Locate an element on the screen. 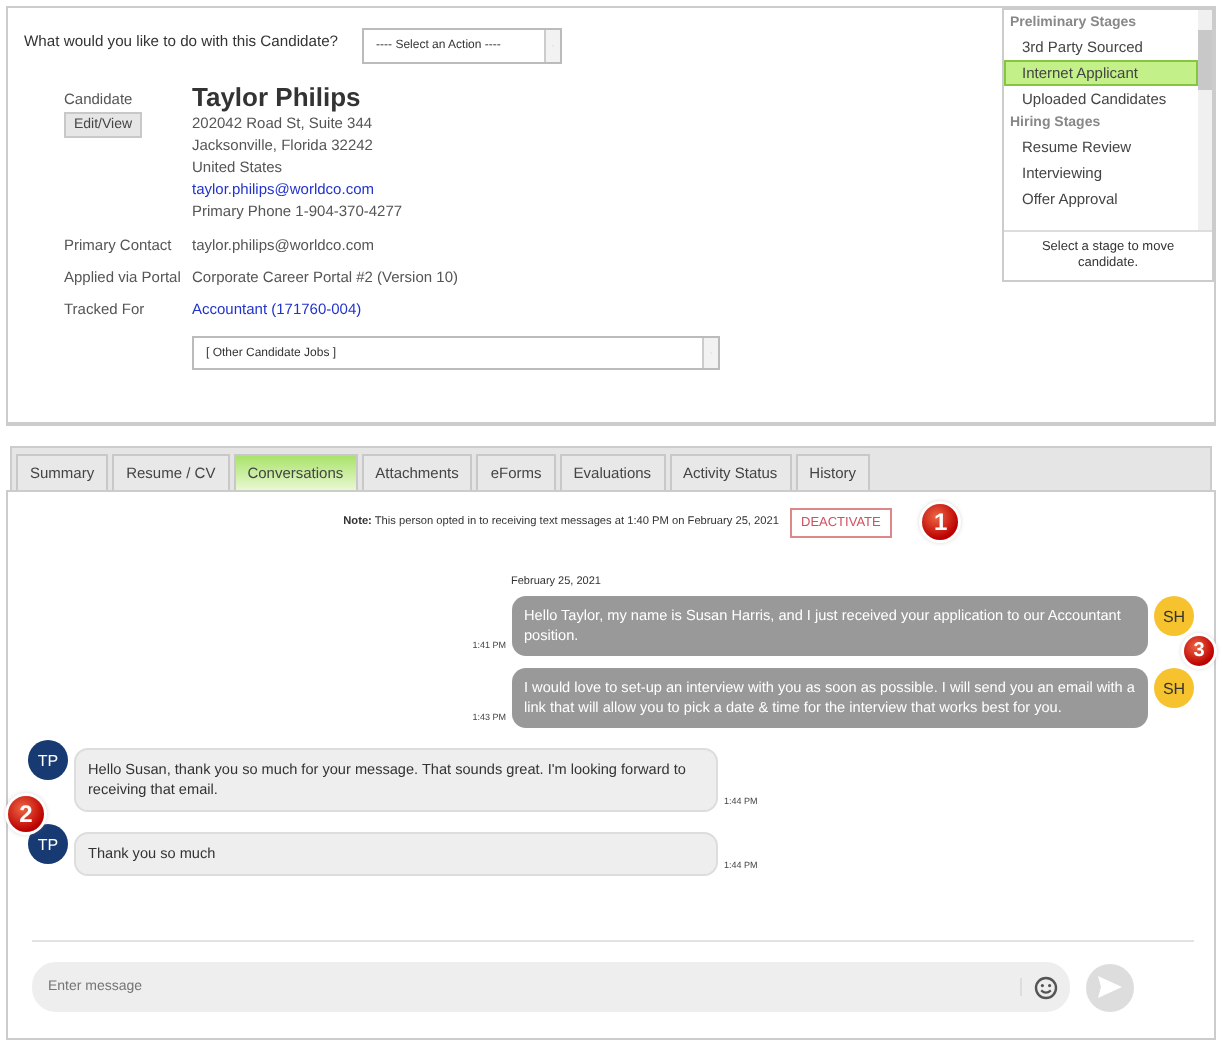 The width and height of the screenshot is (1222, 1044). callout-marker: 3 is located at coordinates (1199, 651).